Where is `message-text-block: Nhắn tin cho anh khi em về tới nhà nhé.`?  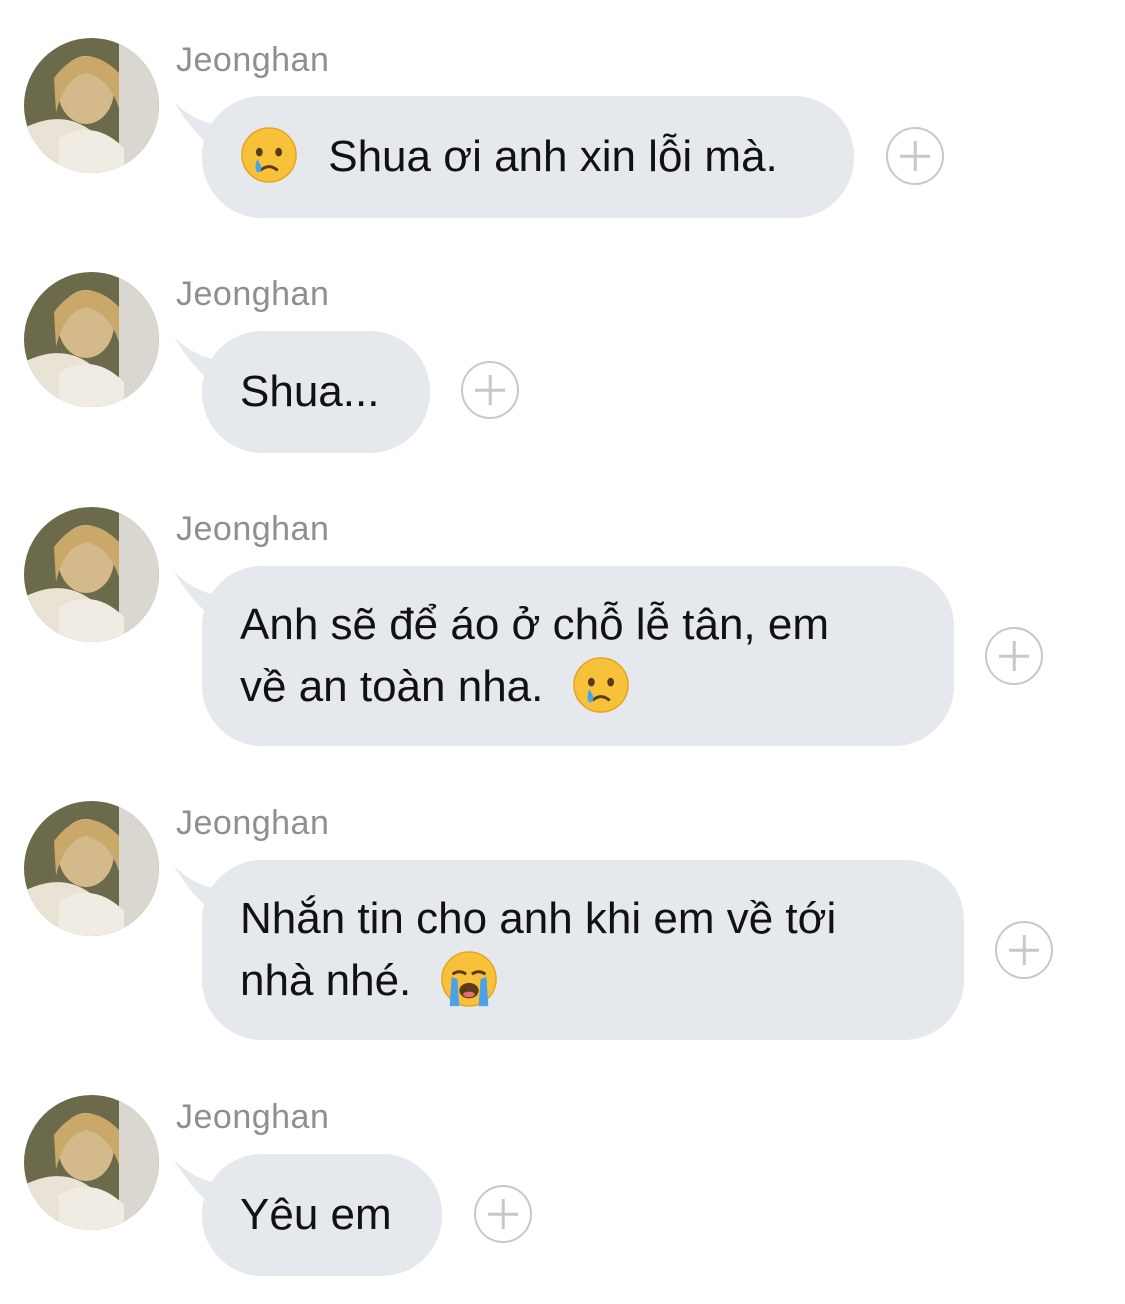
message-text-block: Nhắn tin cho anh khi em về tới nhà nhé. is located at coordinates (538, 950).